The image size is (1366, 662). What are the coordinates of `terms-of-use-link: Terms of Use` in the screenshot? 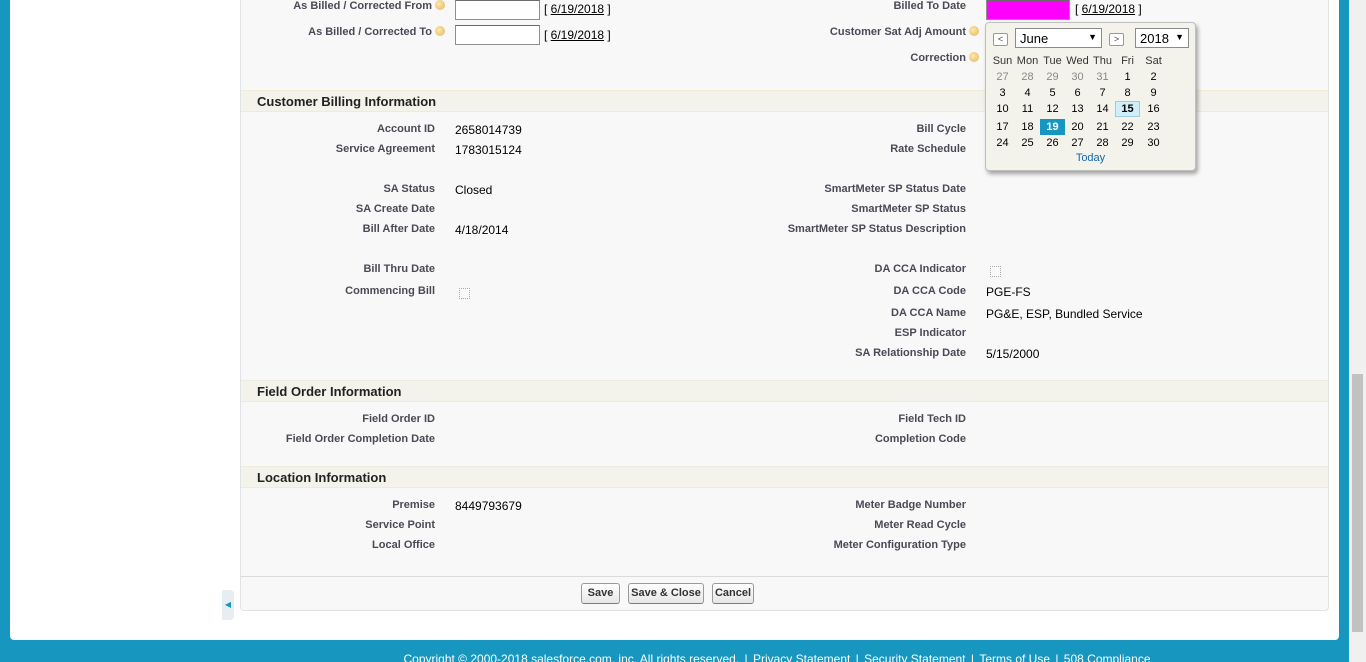 It's located at (1014, 657).